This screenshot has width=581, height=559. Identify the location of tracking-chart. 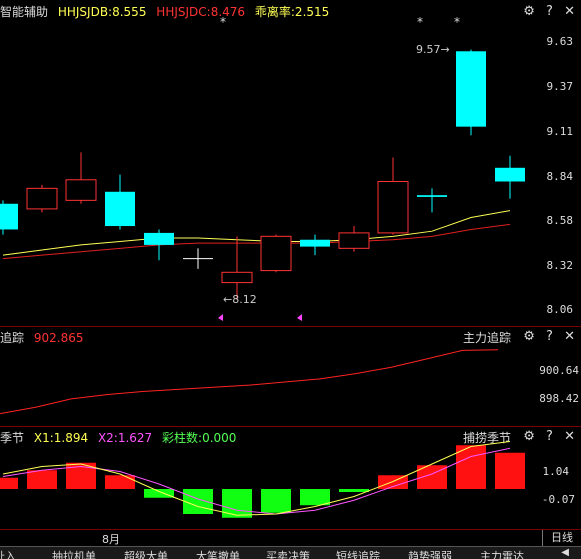
(249, 382).